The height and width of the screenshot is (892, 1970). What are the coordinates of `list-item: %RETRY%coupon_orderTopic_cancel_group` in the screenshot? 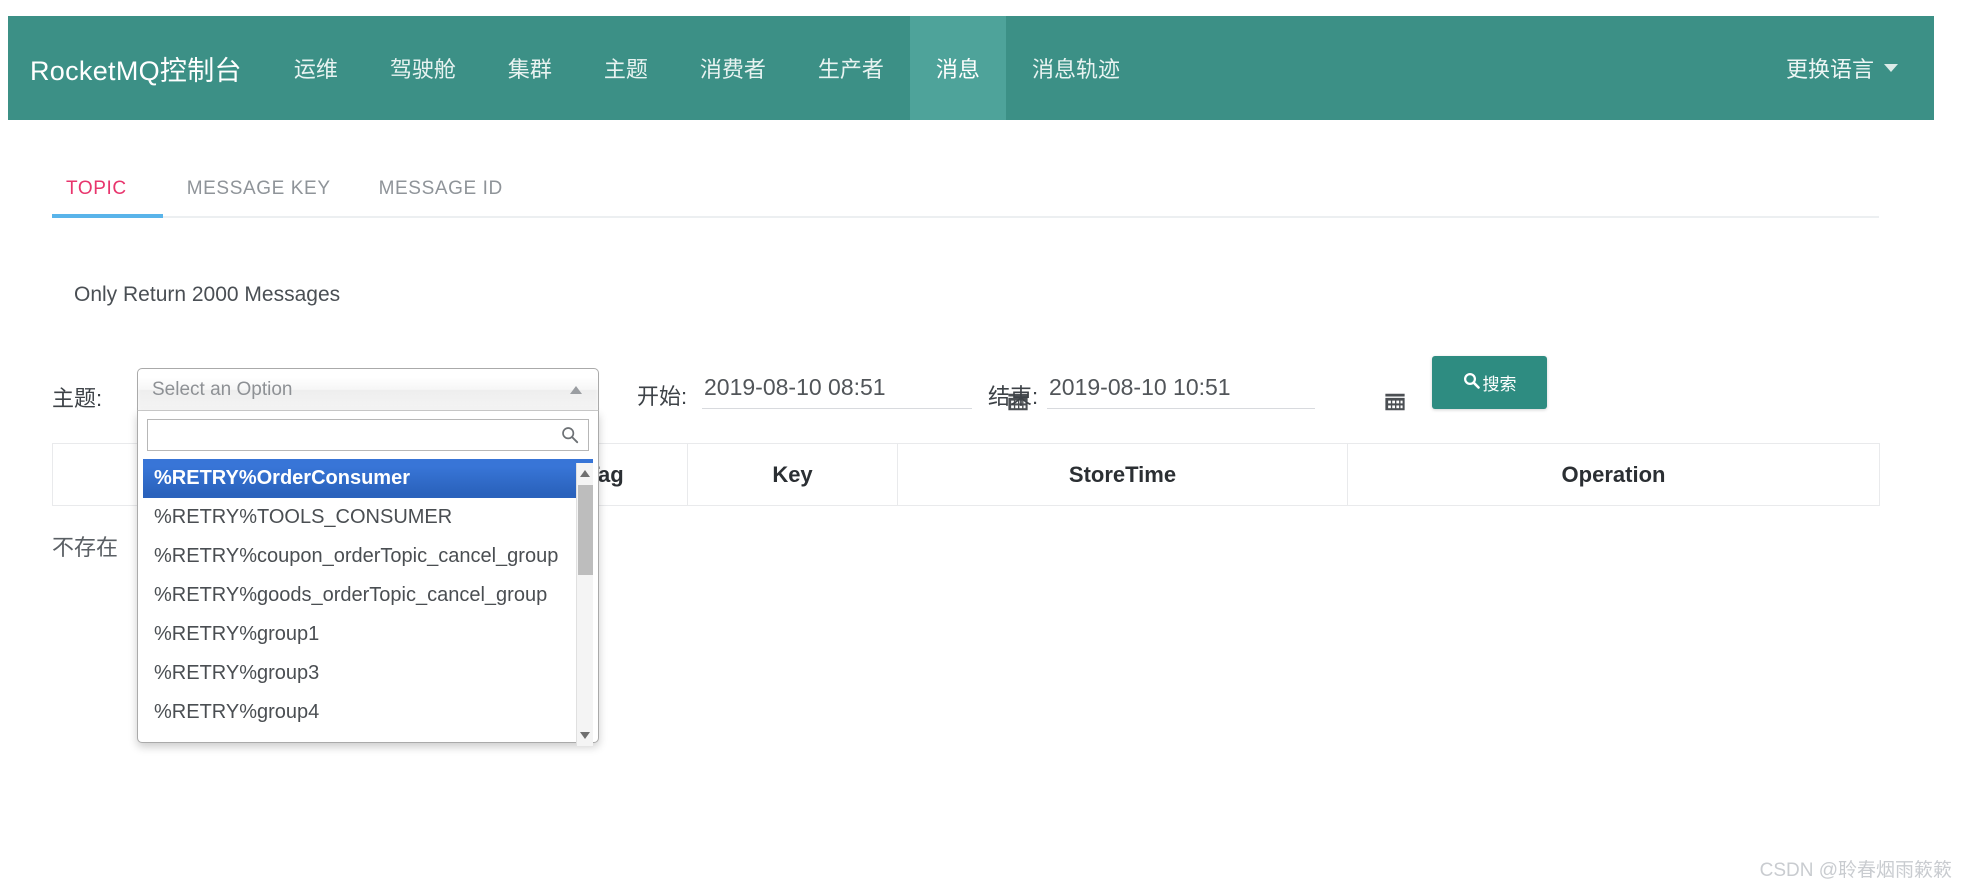 It's located at (368, 556).